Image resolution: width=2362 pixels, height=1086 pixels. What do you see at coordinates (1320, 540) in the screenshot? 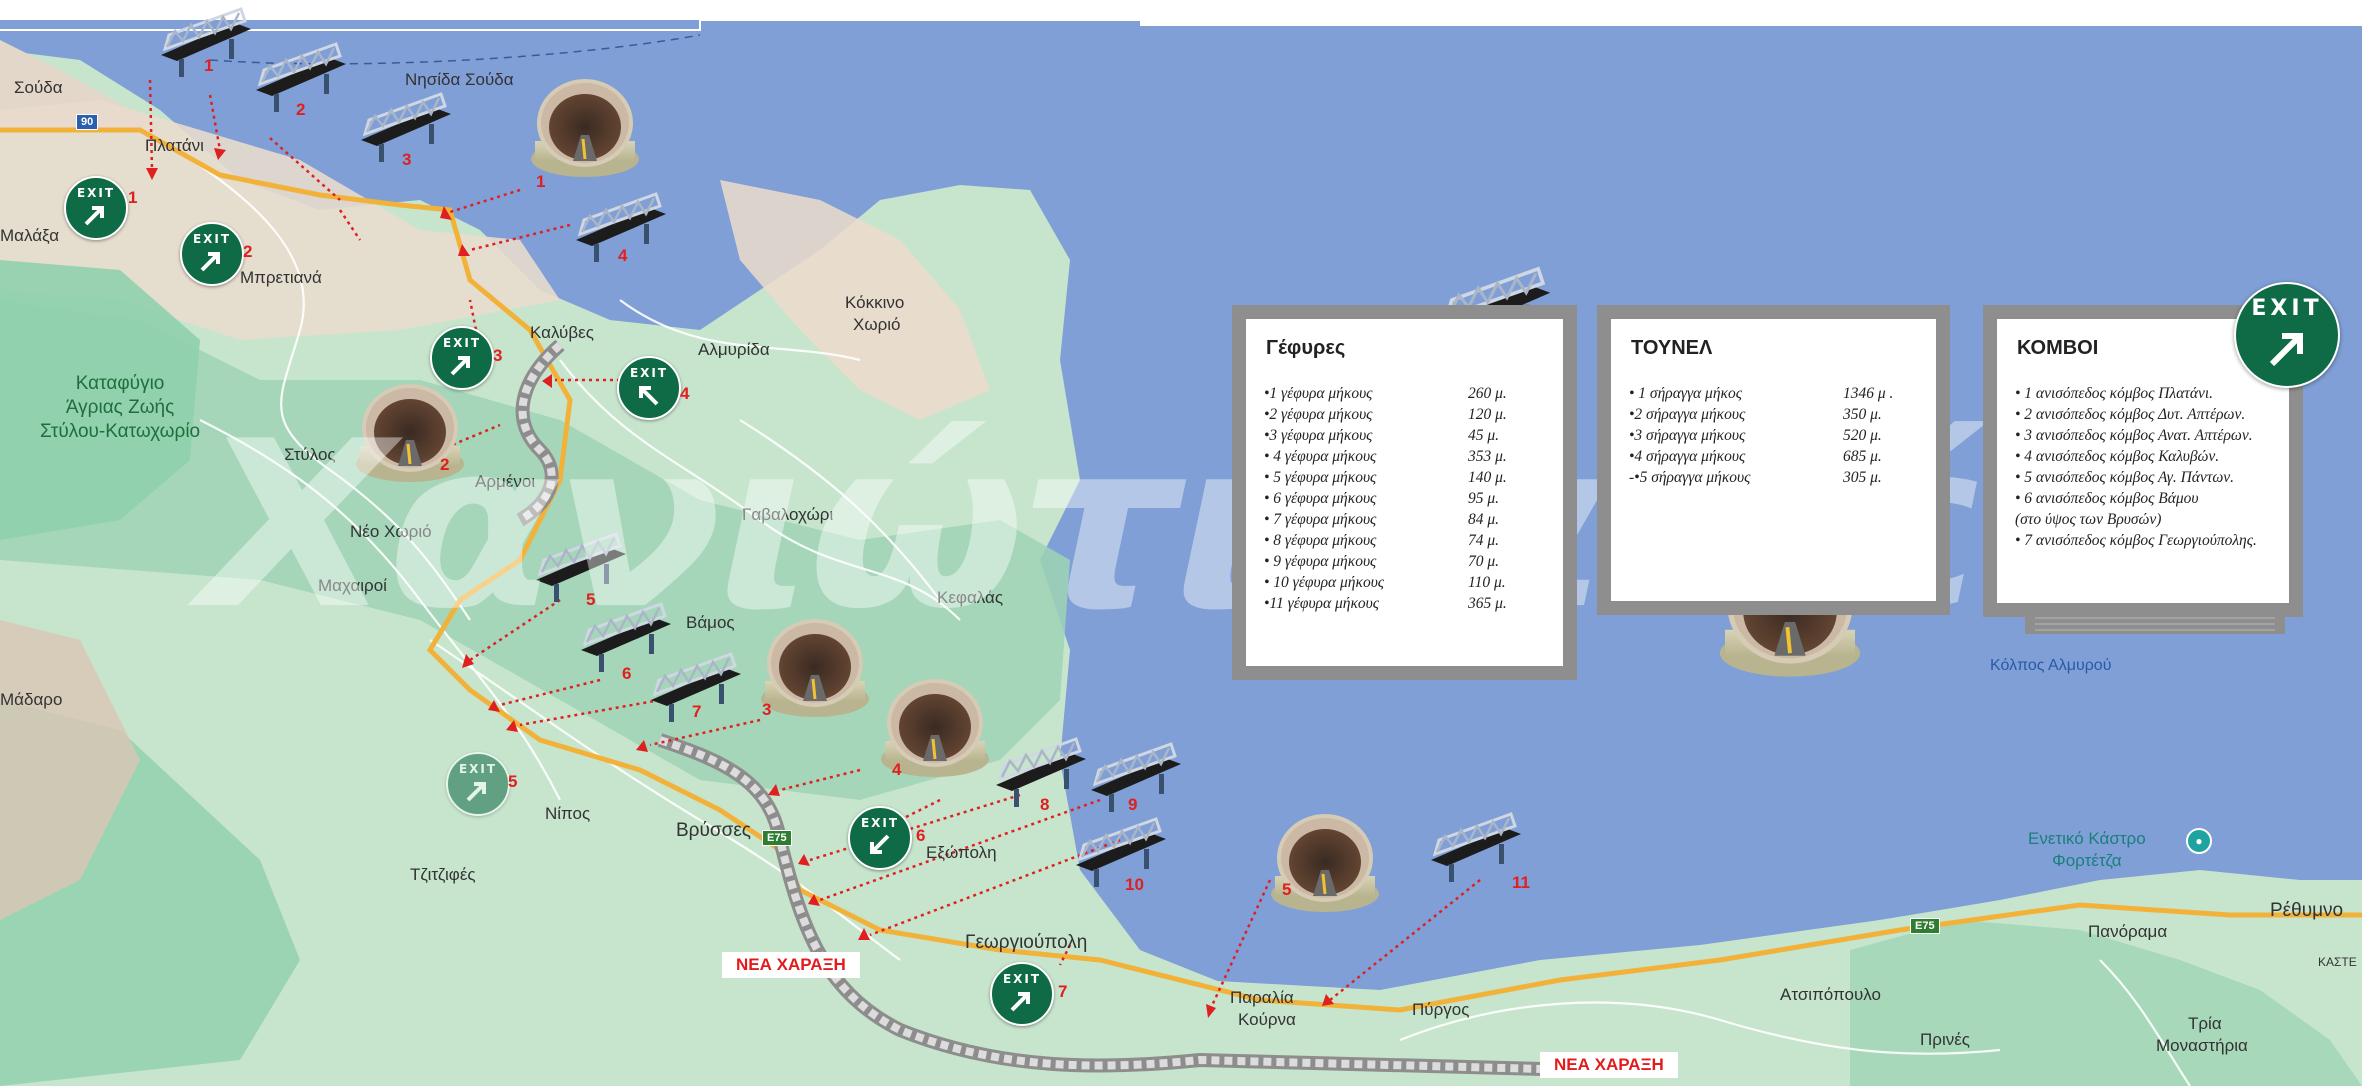
I see `item-label: • 8 γέφυρα μήκους` at bounding box center [1320, 540].